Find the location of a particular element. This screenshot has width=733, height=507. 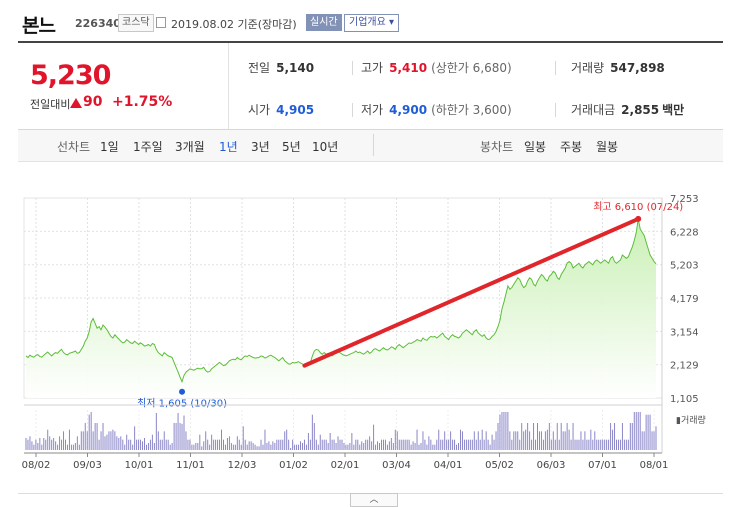

y-tick-label: 5,203 is located at coordinates (684, 266).